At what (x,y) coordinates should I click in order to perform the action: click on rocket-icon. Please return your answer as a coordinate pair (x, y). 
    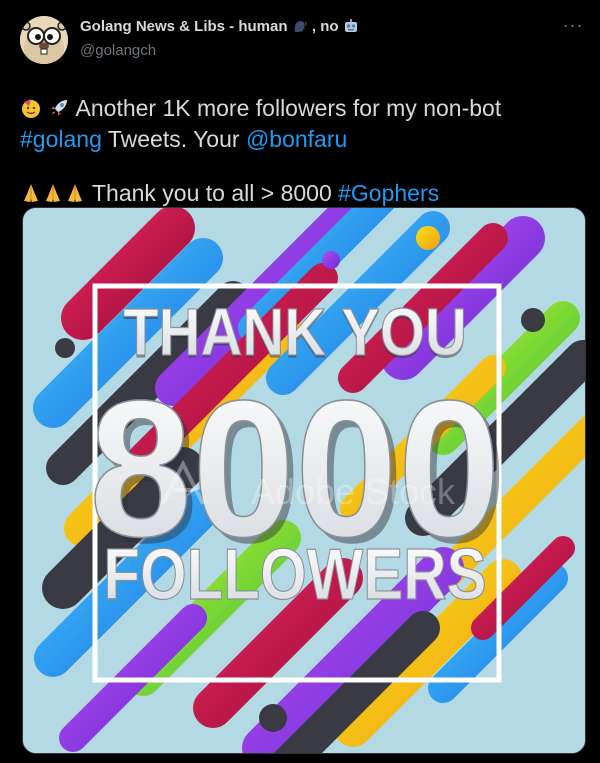
    Looking at the image, I should click on (59, 111).